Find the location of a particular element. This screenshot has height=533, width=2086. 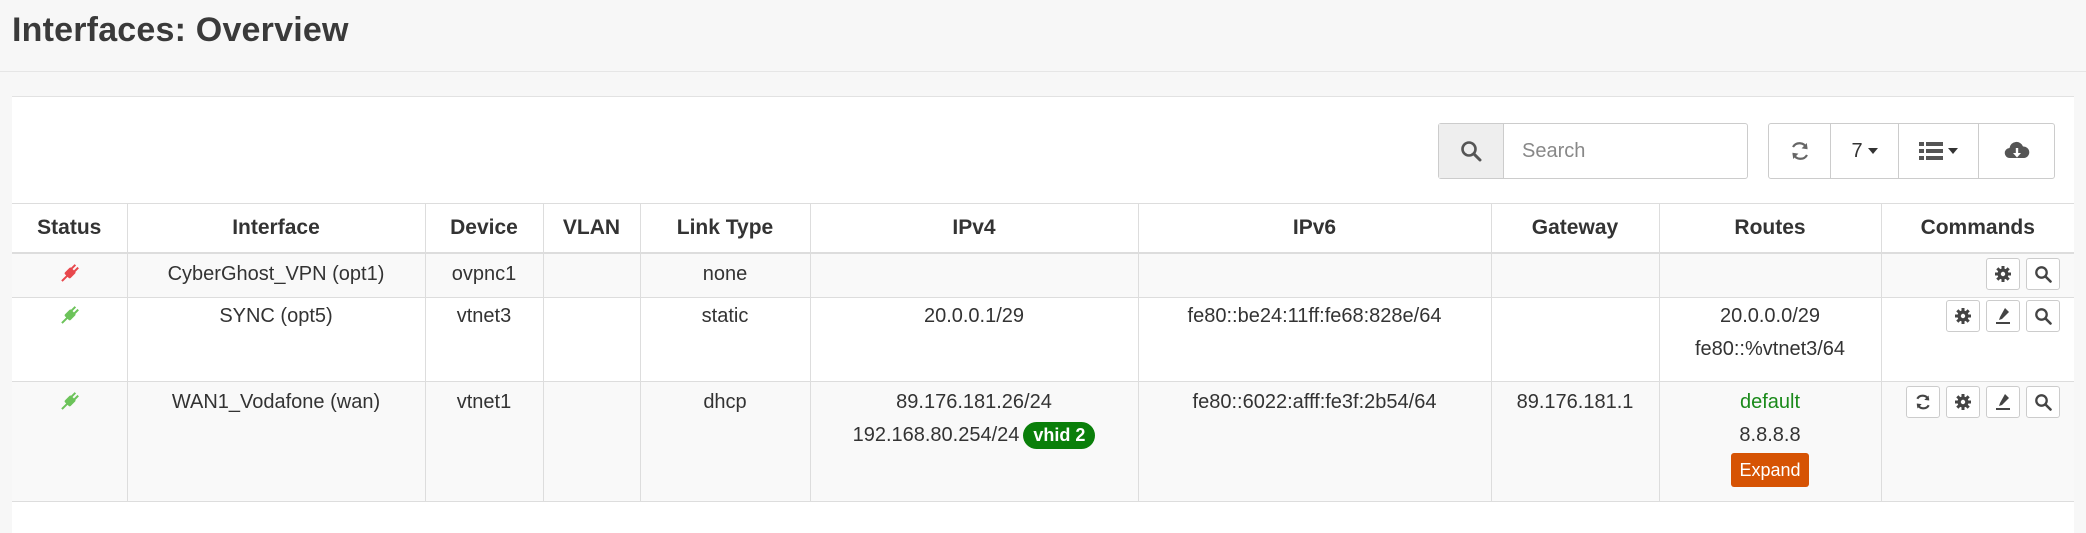

ipv4-cell is located at coordinates (974, 275).